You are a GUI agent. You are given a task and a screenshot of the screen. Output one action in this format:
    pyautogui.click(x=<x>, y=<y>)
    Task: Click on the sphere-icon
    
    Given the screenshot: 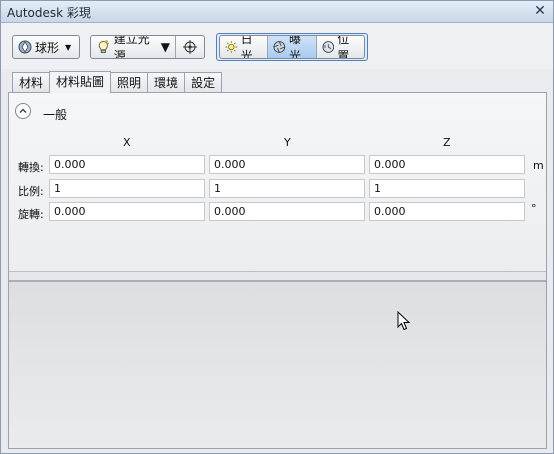 What is the action you would take?
    pyautogui.click(x=25, y=47)
    